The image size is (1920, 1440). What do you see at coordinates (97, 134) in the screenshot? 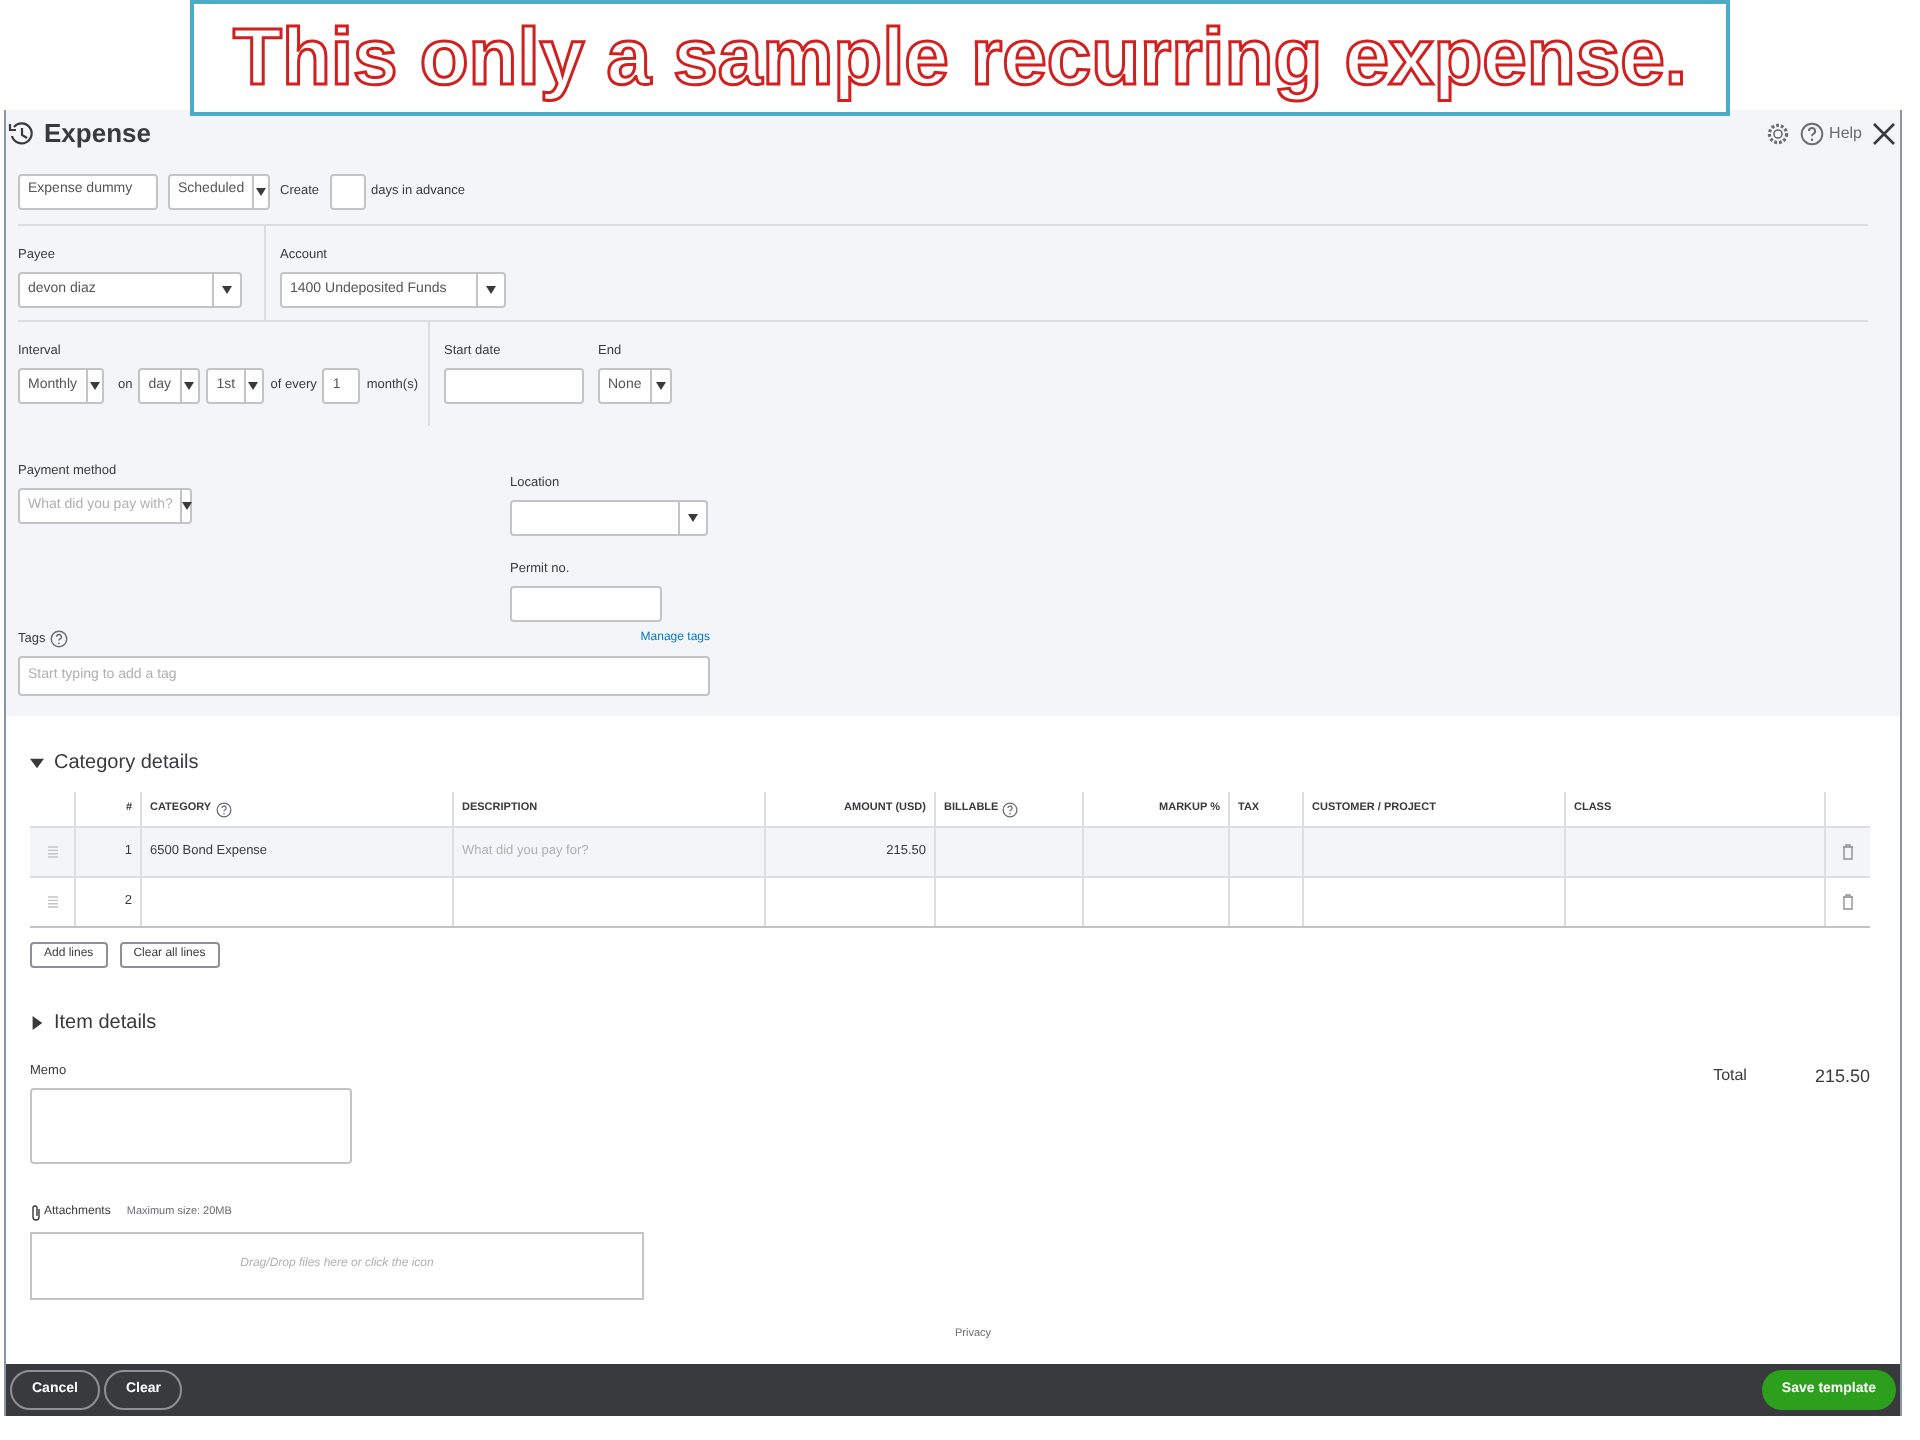
I see `window-title: Expense` at bounding box center [97, 134].